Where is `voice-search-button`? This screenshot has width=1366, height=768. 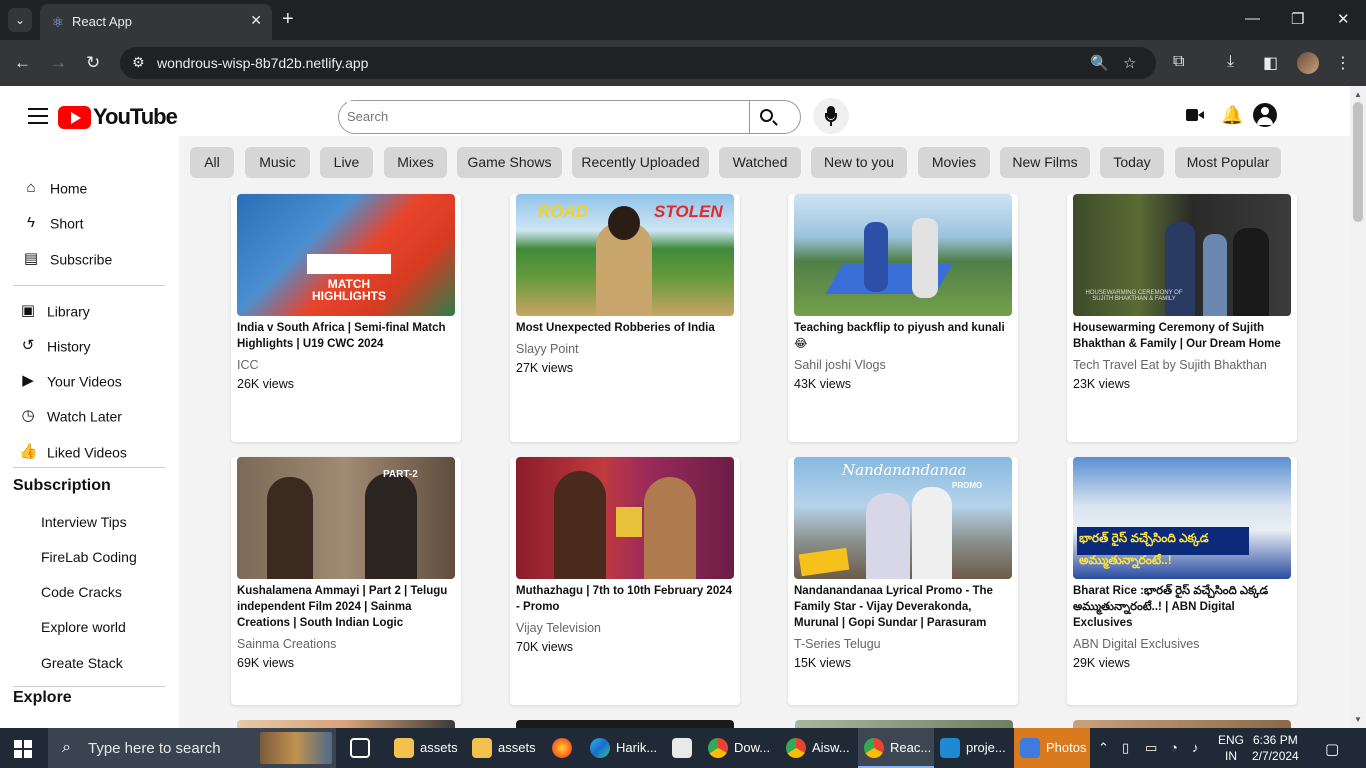
voice-search-button is located at coordinates (831, 116).